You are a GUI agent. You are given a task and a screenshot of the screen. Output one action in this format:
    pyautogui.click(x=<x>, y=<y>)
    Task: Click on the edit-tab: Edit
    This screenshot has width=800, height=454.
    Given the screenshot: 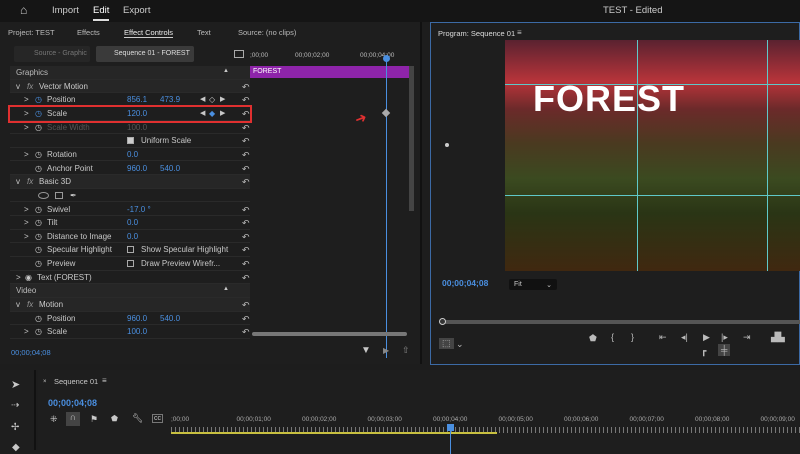 What is the action you would take?
    pyautogui.click(x=101, y=13)
    